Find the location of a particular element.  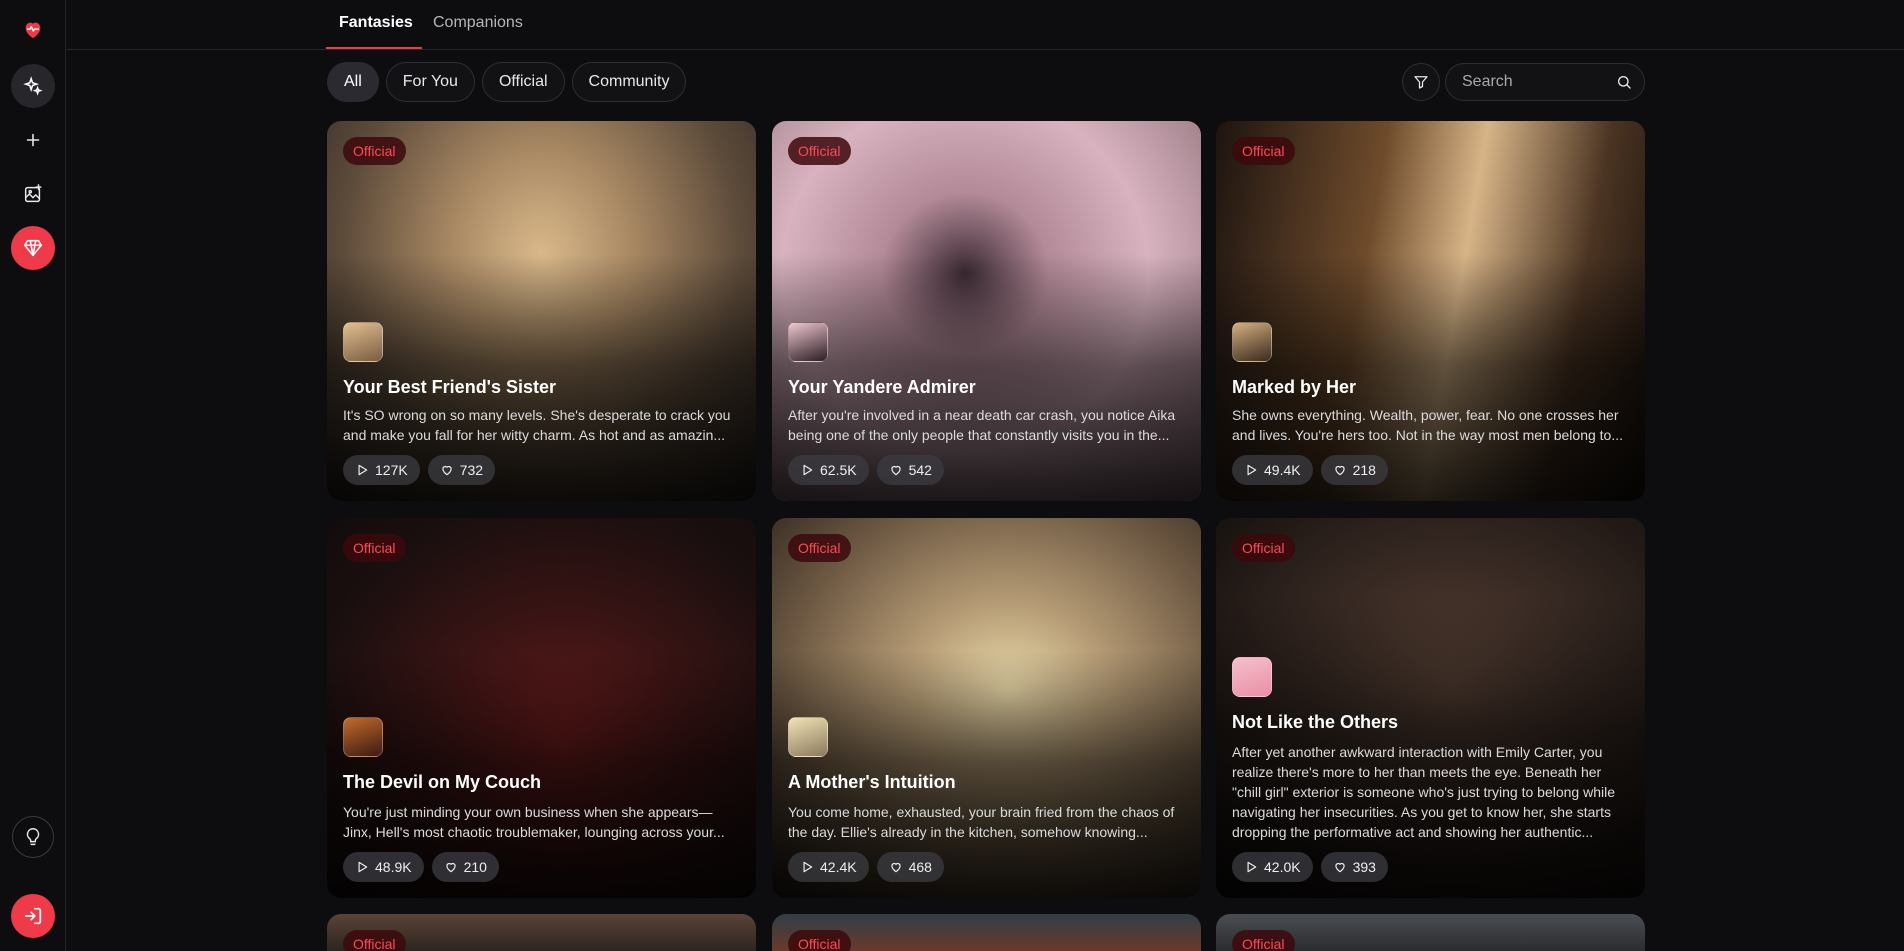

card-title: Marked by Her is located at coordinates (1294, 387).